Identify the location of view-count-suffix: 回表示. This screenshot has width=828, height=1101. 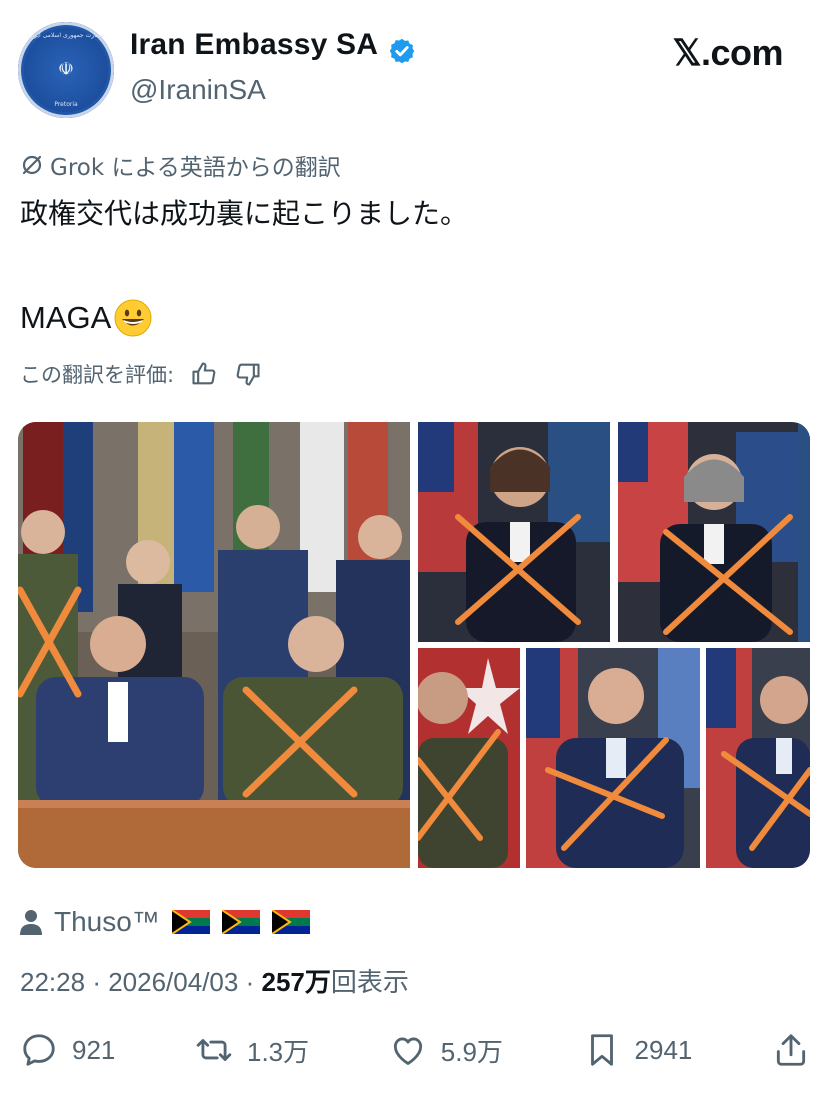
(369, 982).